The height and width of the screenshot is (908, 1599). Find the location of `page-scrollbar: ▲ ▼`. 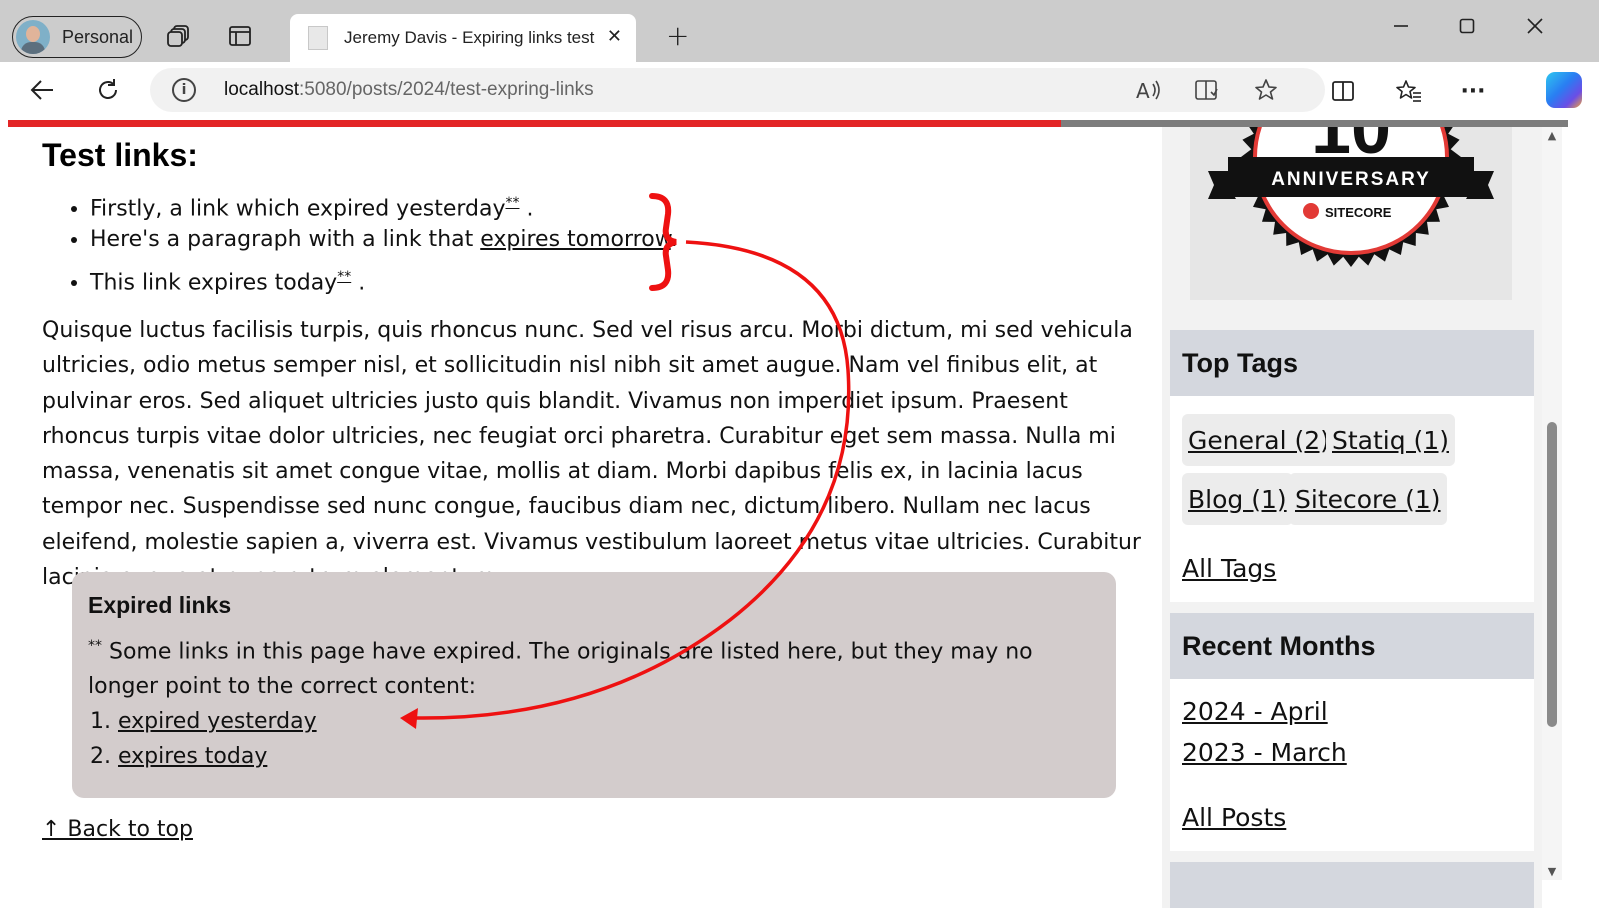

page-scrollbar: ▲ ▼ is located at coordinates (1552, 503).